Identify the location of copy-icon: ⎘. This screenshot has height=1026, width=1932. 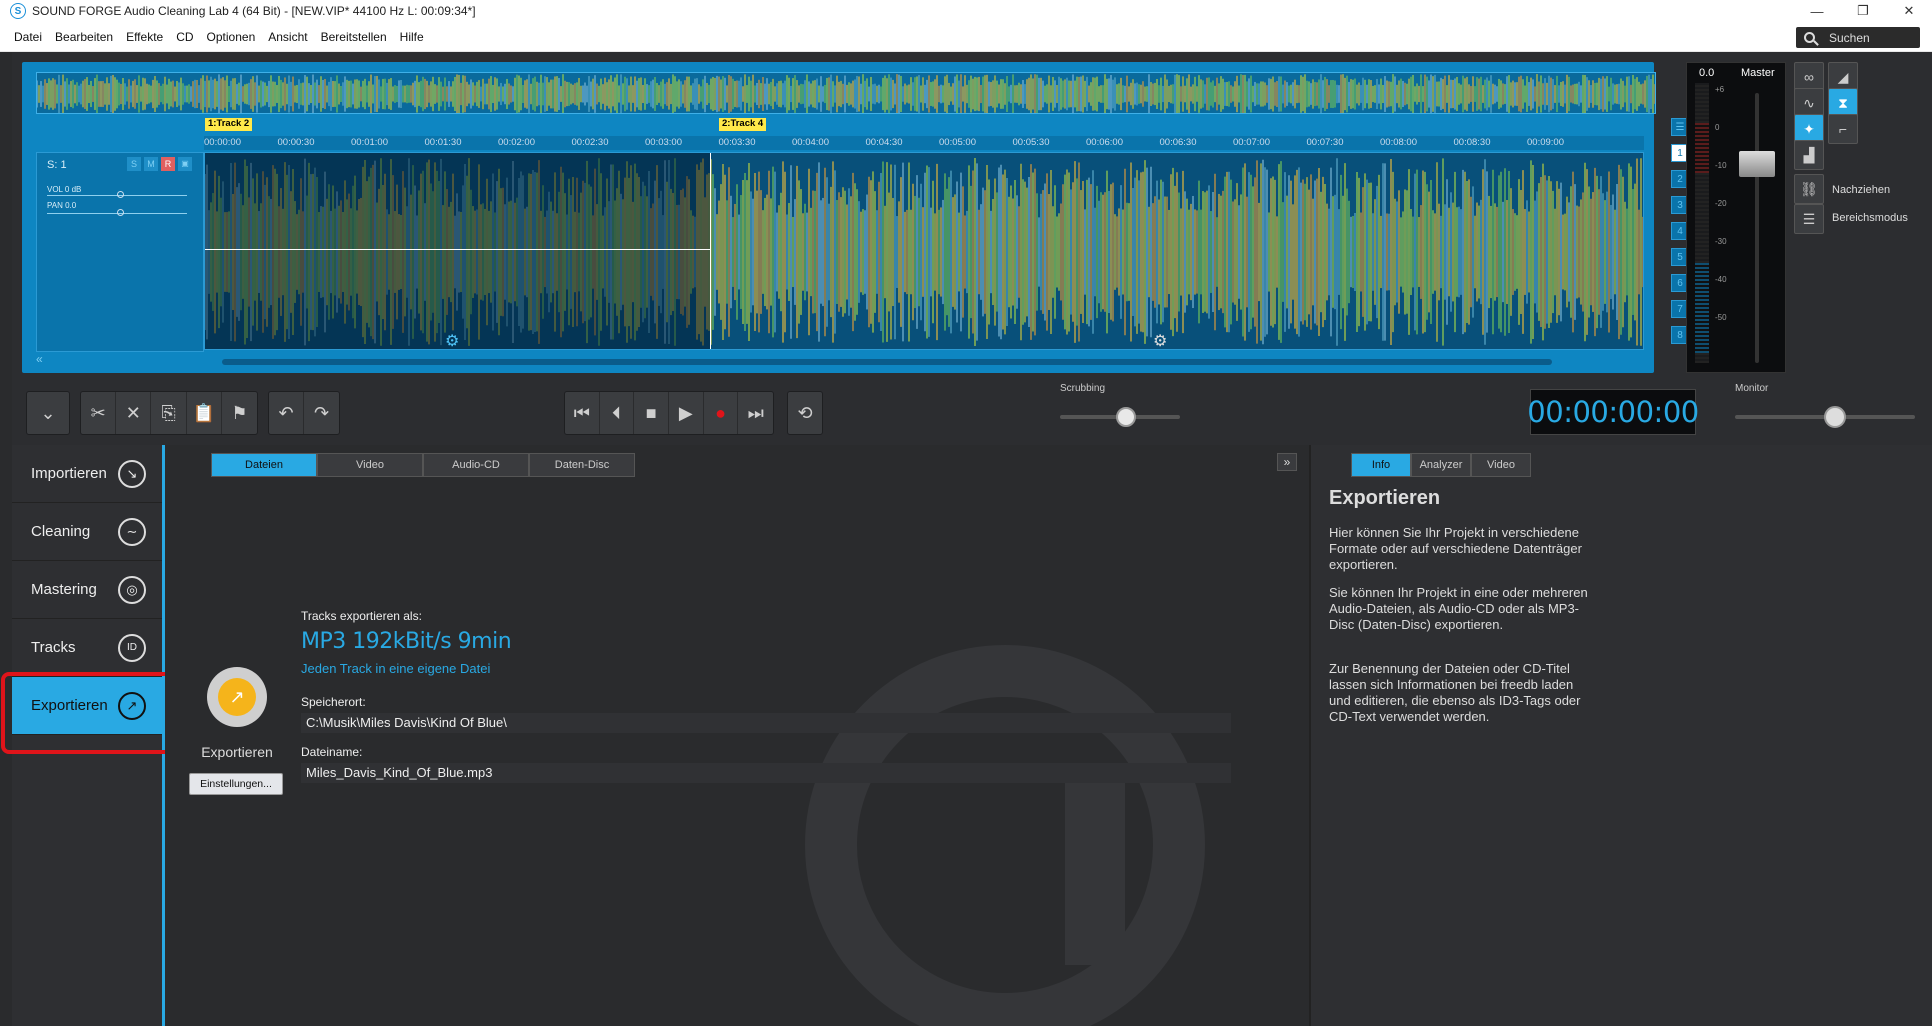
(169, 413).